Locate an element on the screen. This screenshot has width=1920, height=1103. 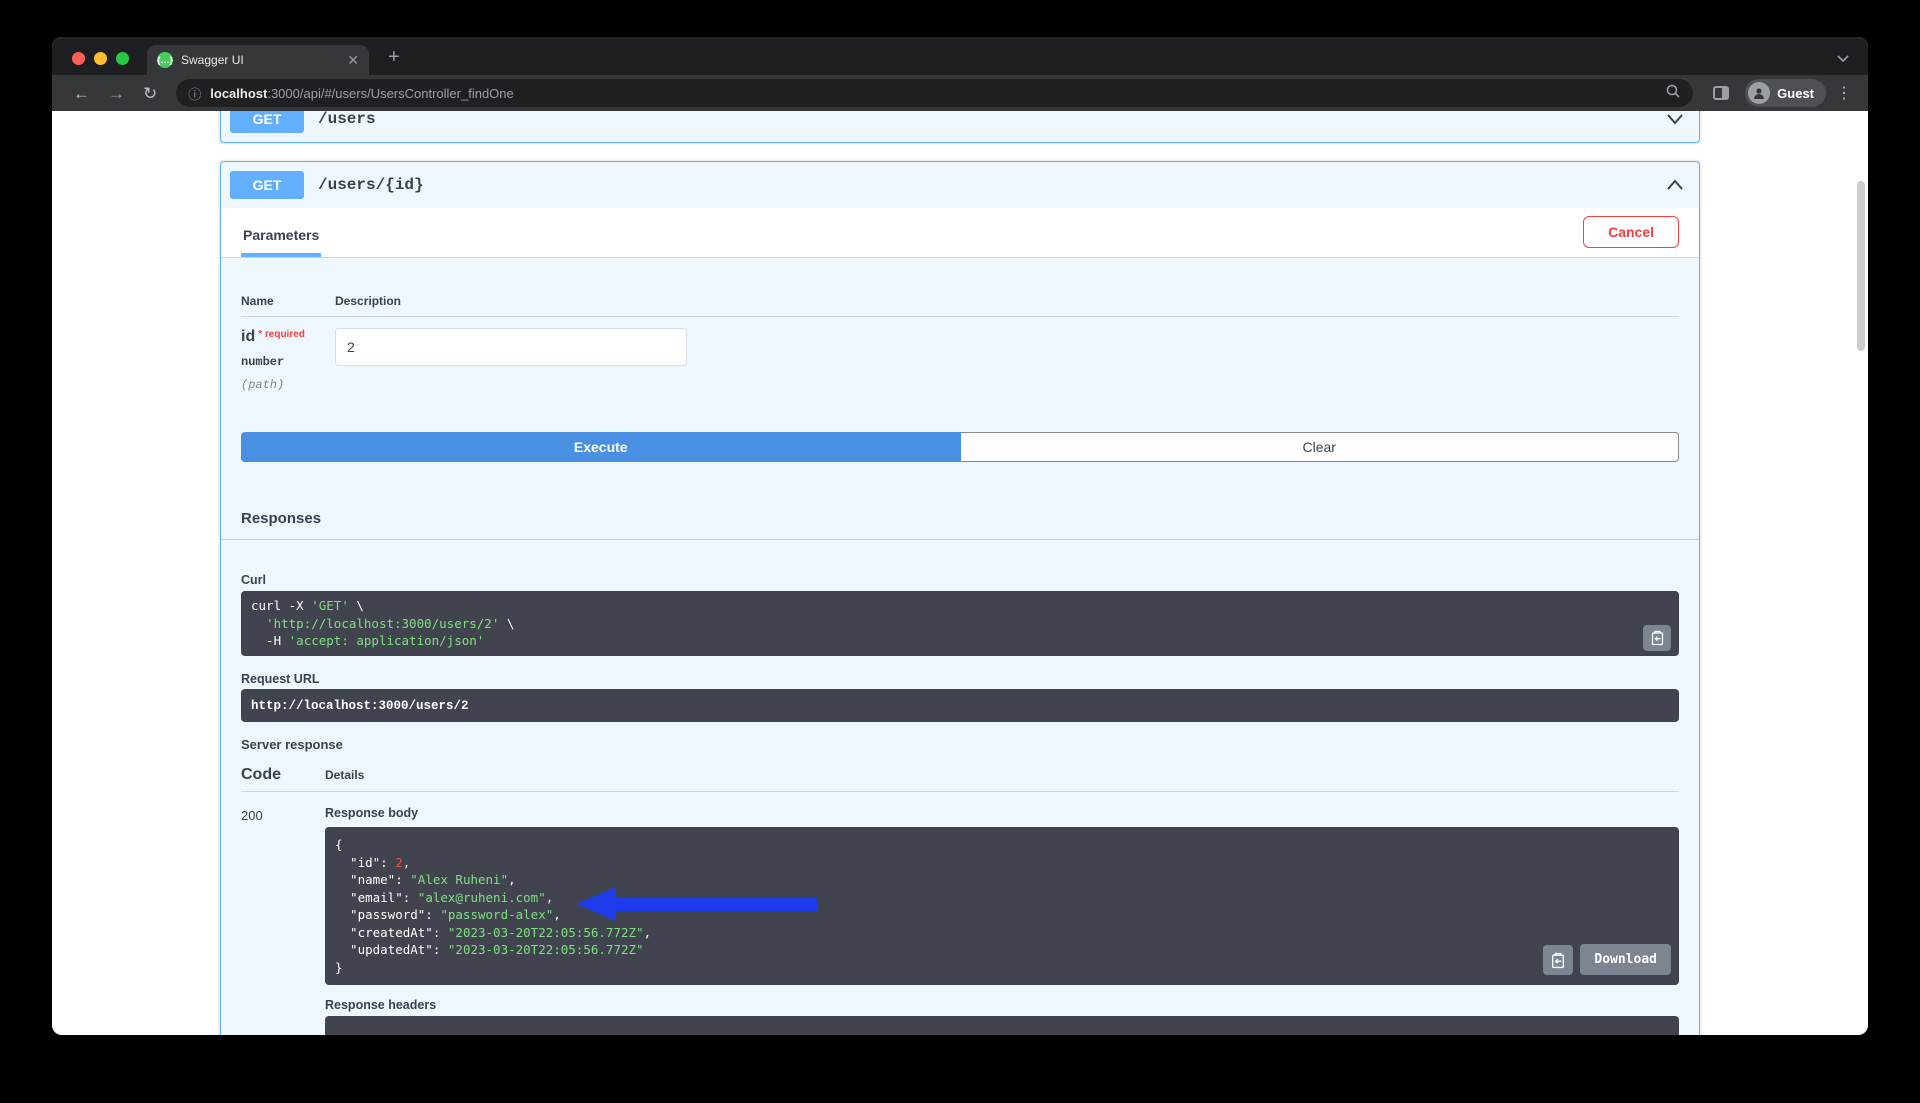
site-info-icon: ⓘ is located at coordinates (194, 93).